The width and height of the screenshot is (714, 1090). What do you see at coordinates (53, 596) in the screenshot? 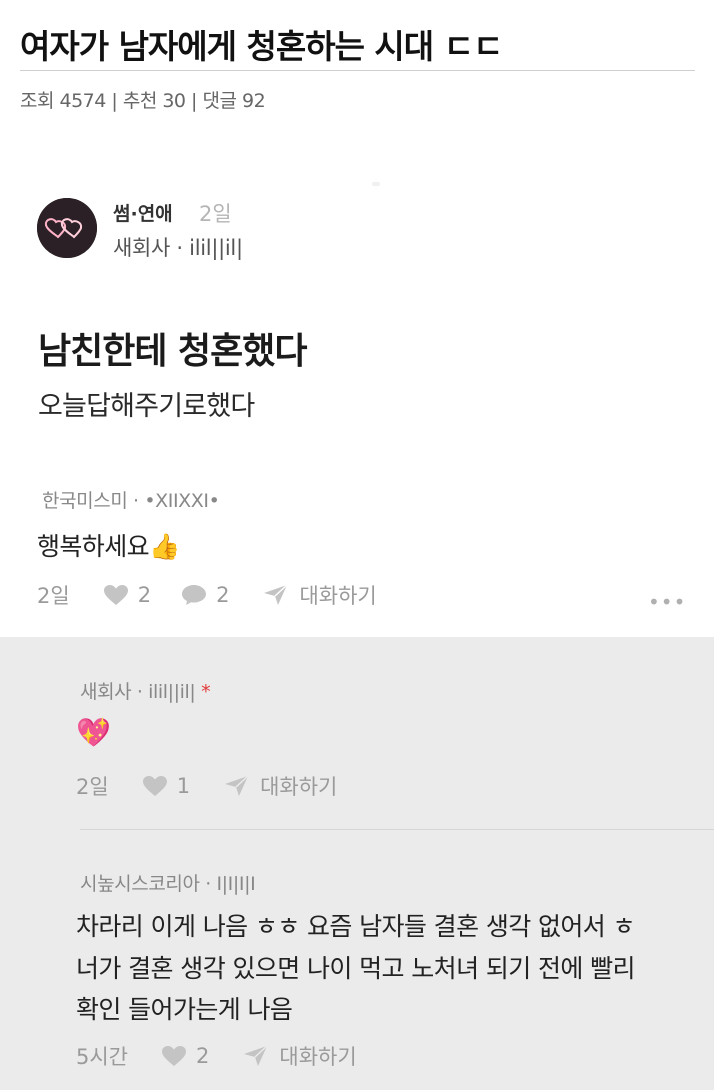
I see `comment-age: 2일` at bounding box center [53, 596].